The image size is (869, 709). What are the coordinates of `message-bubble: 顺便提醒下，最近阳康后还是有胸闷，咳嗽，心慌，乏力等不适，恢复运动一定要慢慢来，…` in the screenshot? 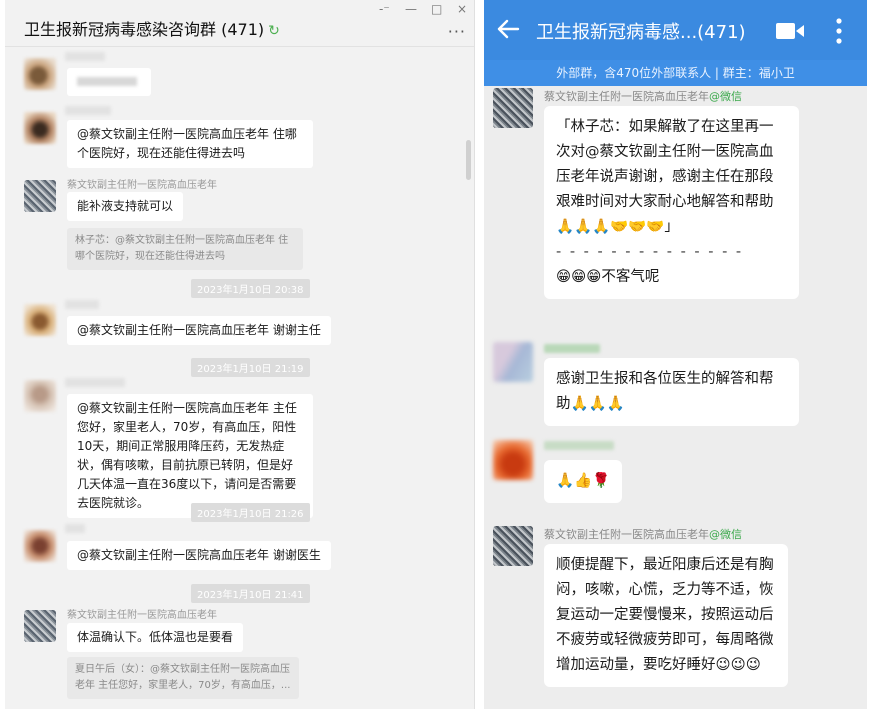 It's located at (666, 615).